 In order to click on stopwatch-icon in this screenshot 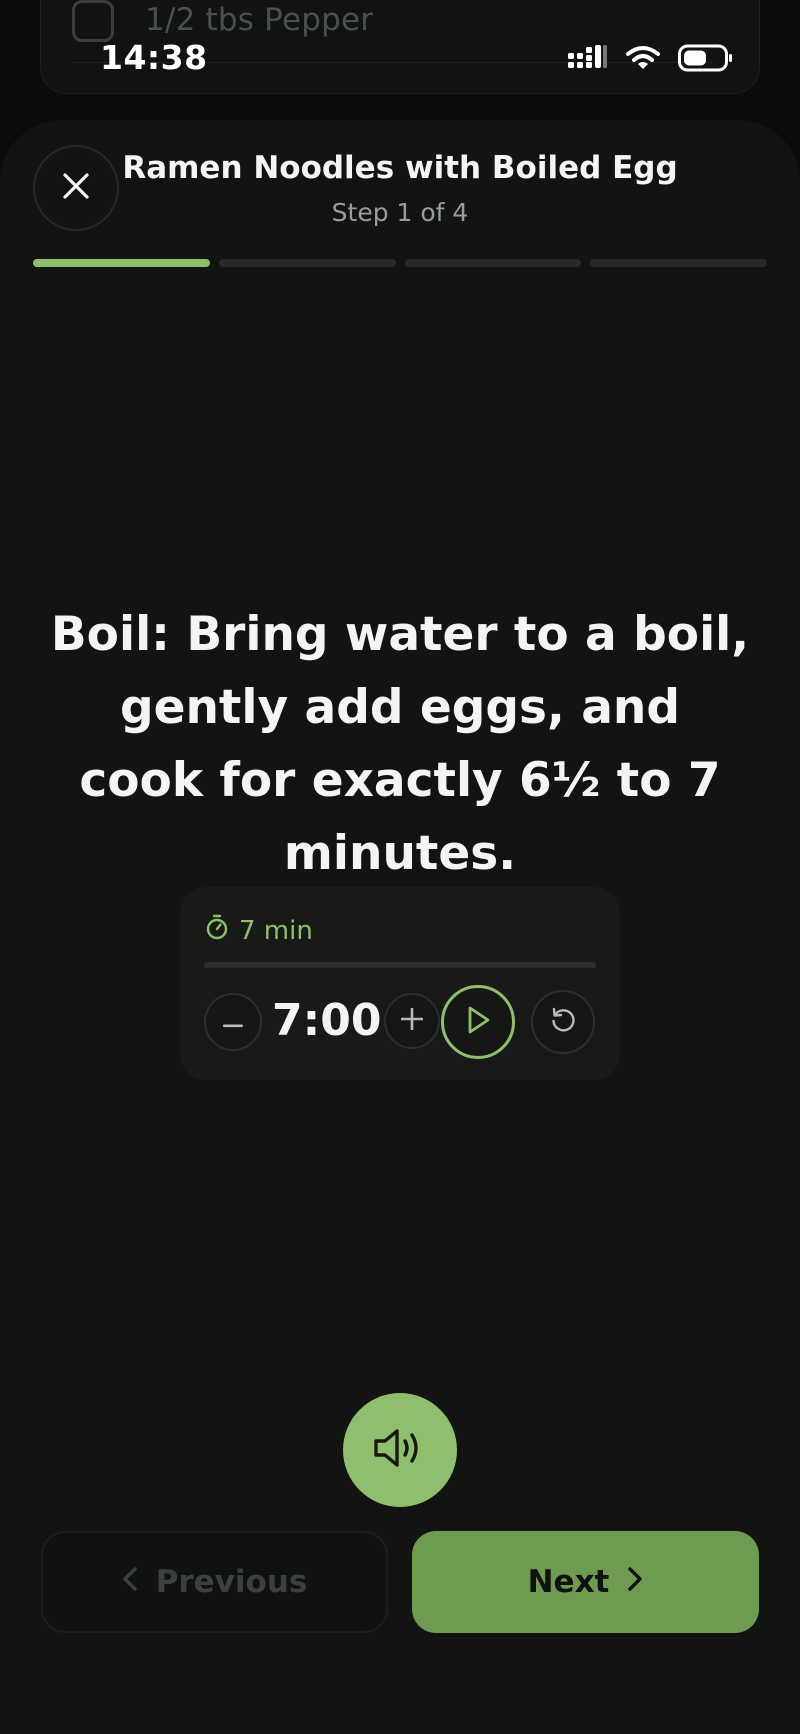, I will do `click(217, 930)`.